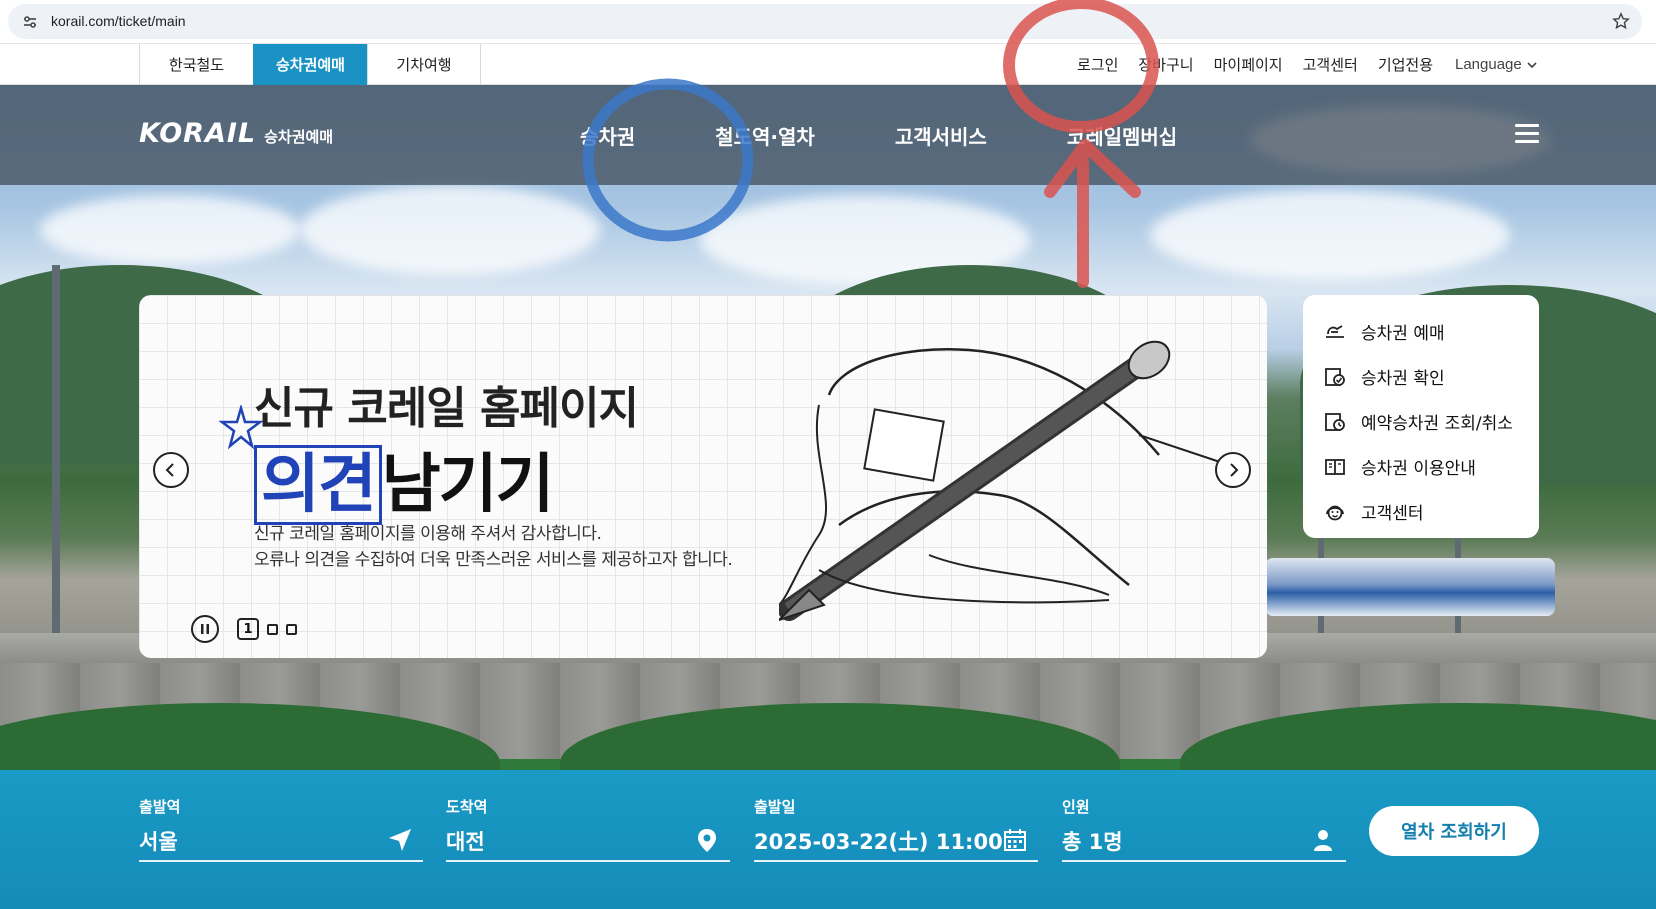  Describe the element at coordinates (588, 829) in the screenshot. I see `arrival-field: 도착역 대전` at that location.